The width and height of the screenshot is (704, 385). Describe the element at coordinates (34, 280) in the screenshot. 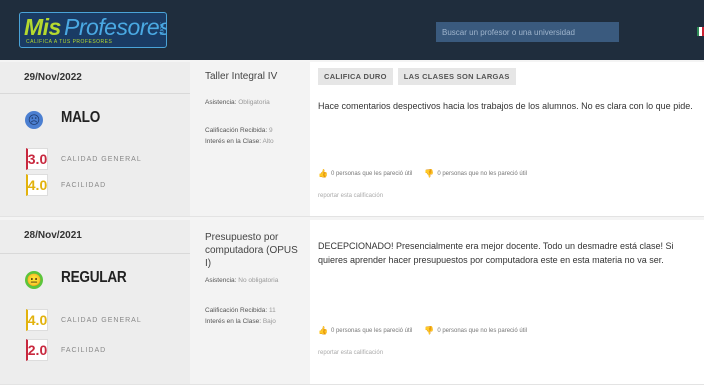

I see `neutral-face-icon: 😐` at that location.